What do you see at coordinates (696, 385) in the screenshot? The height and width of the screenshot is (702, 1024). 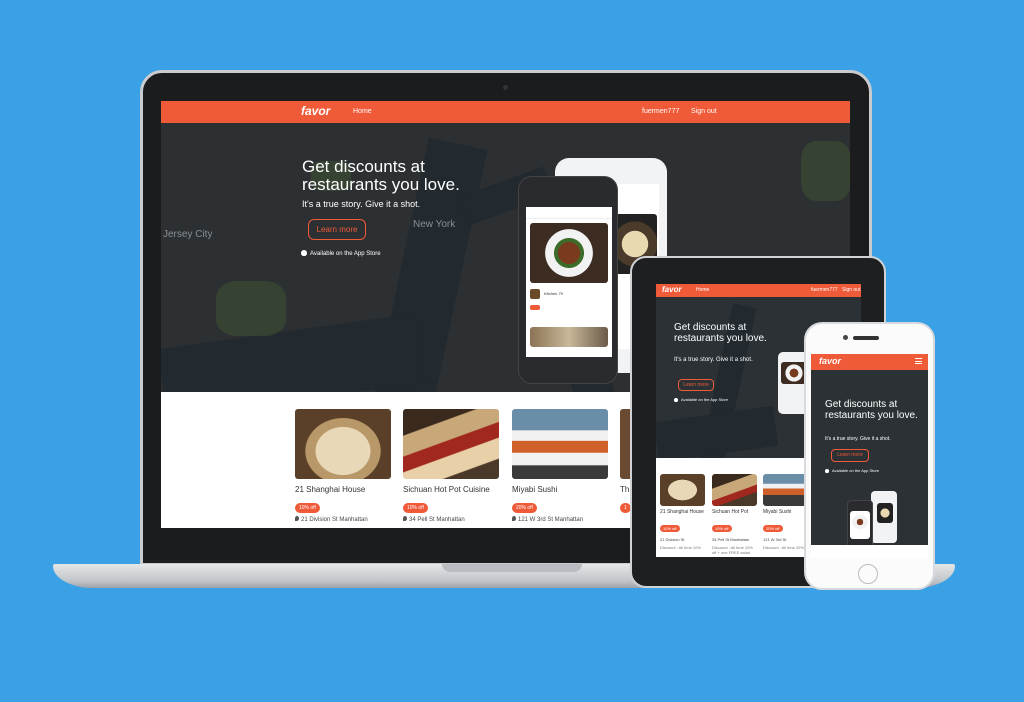 I see `tablet-learn-more-button: Learn more` at bounding box center [696, 385].